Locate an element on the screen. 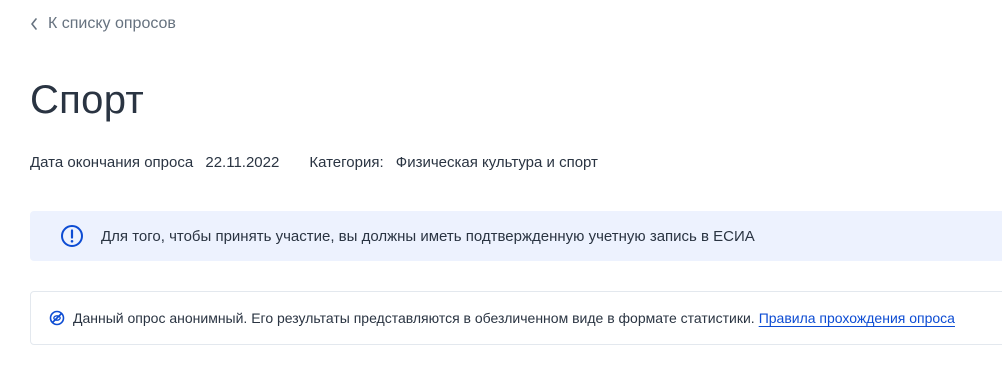 This screenshot has width=1002, height=368. end-date-label: Дата окончания опроса is located at coordinates (112, 162).